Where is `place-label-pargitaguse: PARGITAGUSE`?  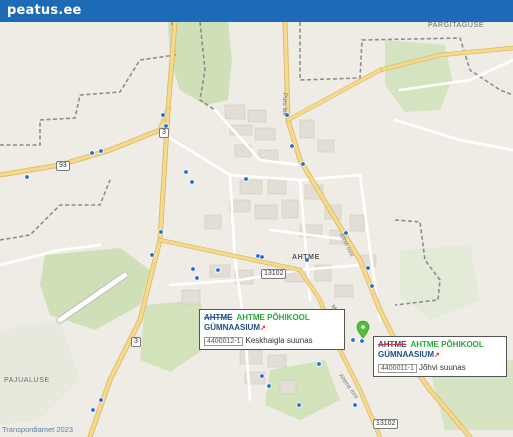
place-label-pargitaguse: PARGITAGUSE is located at coordinates (456, 25).